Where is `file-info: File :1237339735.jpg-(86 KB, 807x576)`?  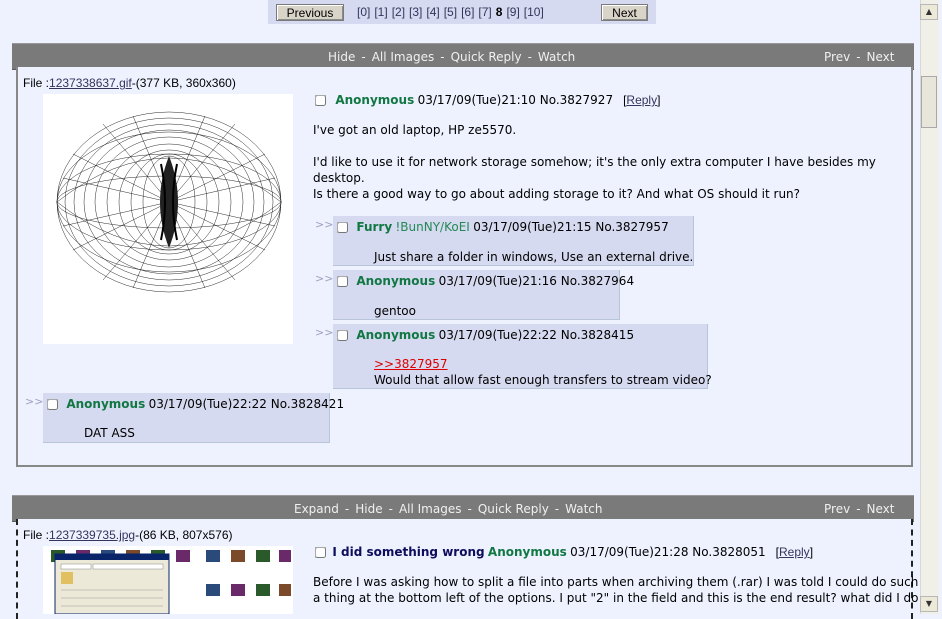
file-info: File :1237339735.jpg-(86 KB, 807x576) is located at coordinates (128, 535).